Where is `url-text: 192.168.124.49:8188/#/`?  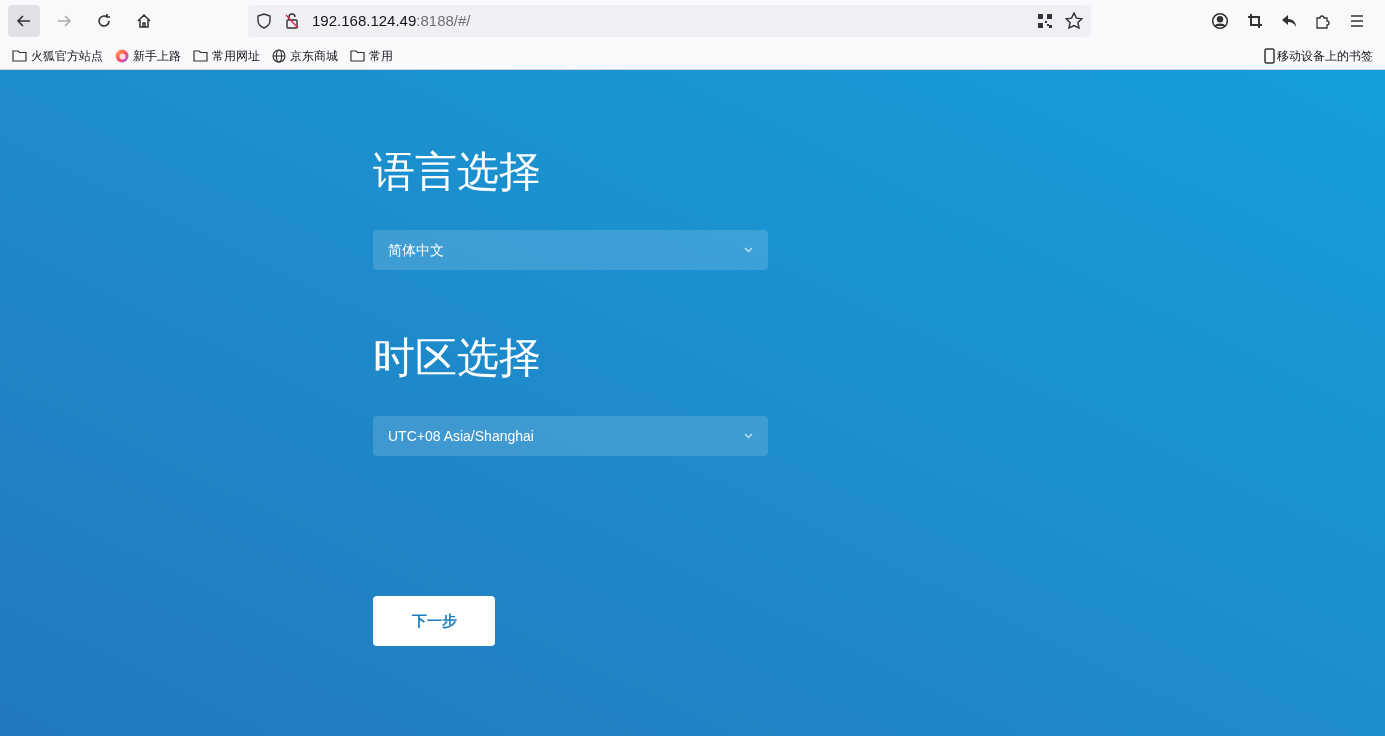 url-text: 192.168.124.49:8188/#/ is located at coordinates (391, 20).